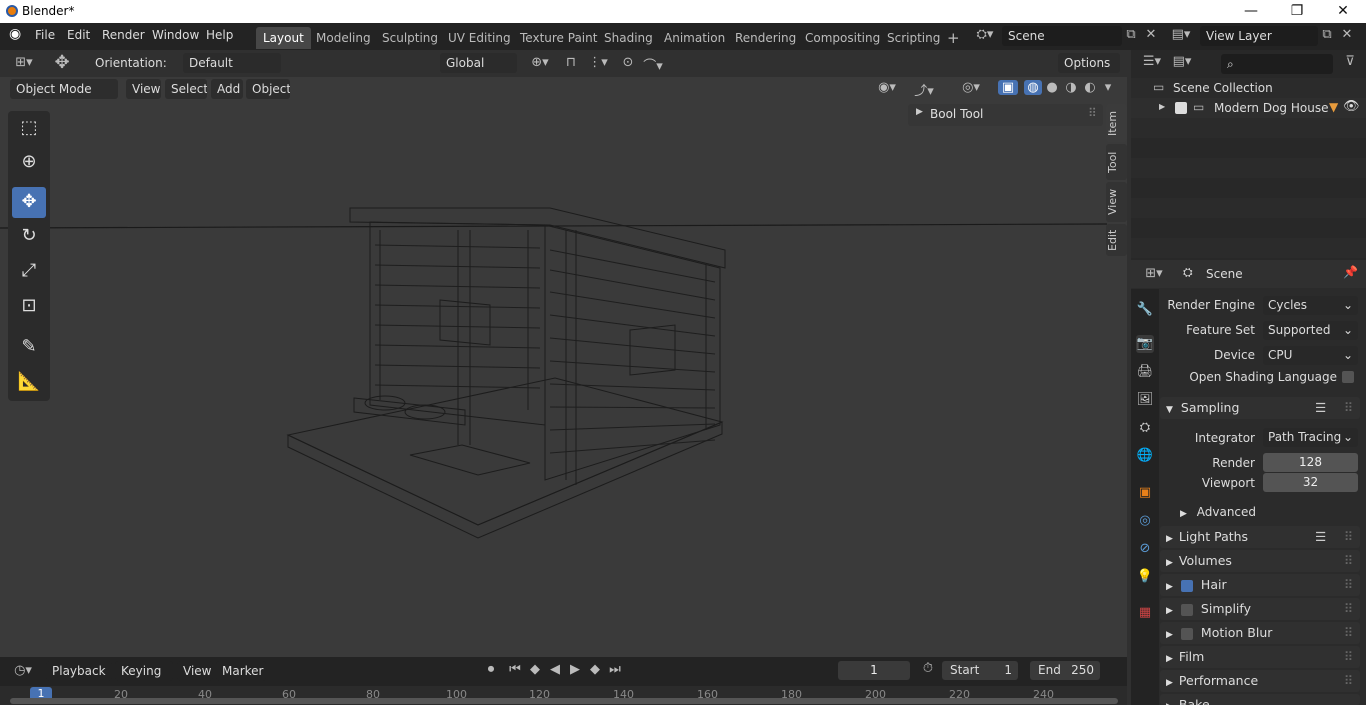 The image size is (1366, 705). What do you see at coordinates (15, 34) in the screenshot?
I see `blender-menu-icon: ◉` at bounding box center [15, 34].